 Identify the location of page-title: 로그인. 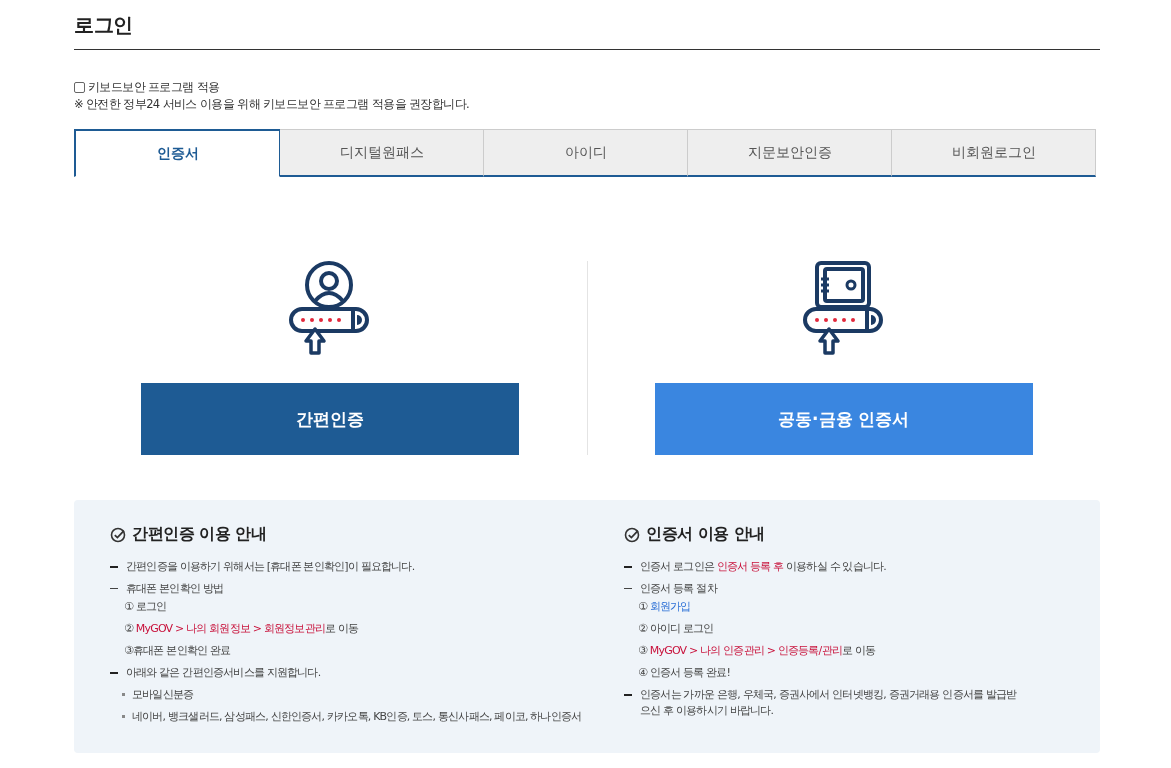
(587, 25).